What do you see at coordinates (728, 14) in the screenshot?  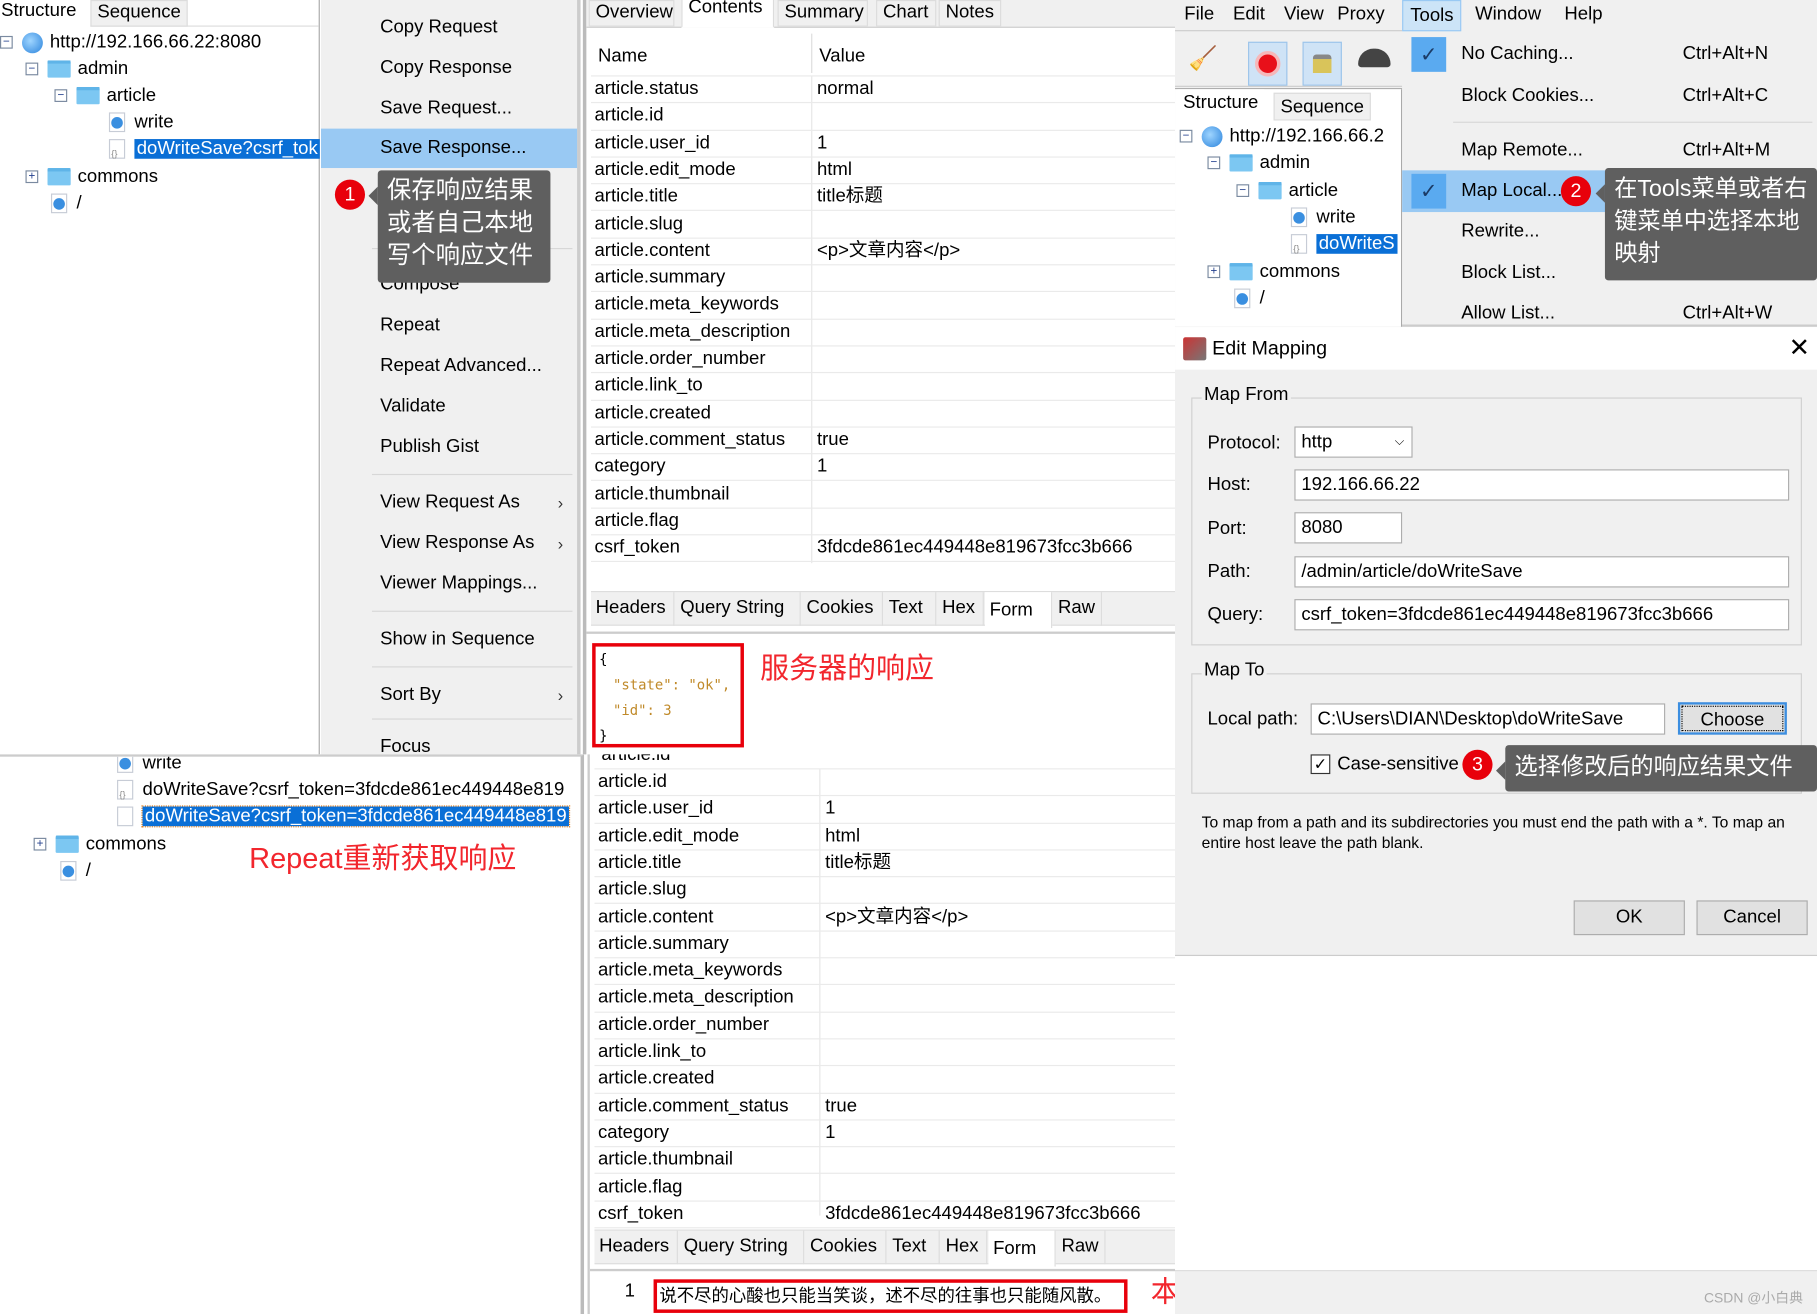 I see `tab-contents: Contents` at bounding box center [728, 14].